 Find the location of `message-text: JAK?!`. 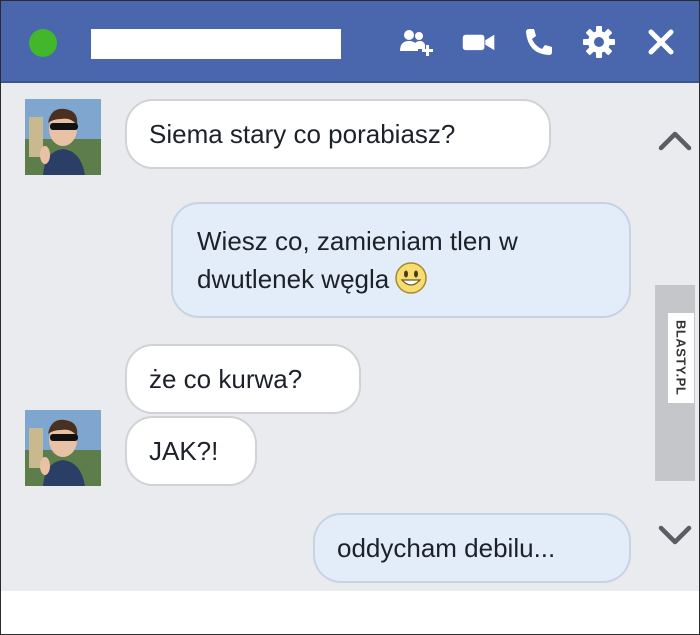

message-text: JAK?! is located at coordinates (184, 451).